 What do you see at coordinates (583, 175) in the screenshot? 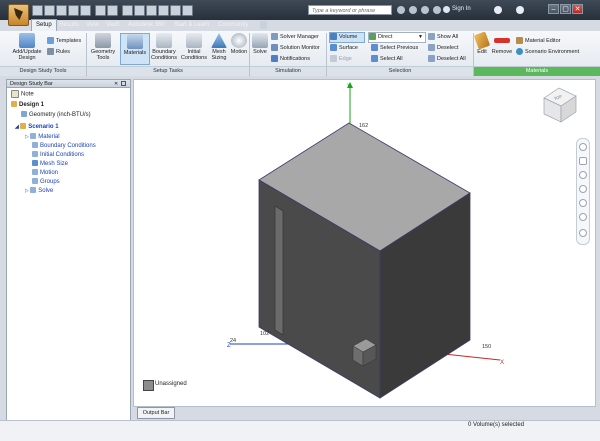
I see `zoom-icon` at bounding box center [583, 175].